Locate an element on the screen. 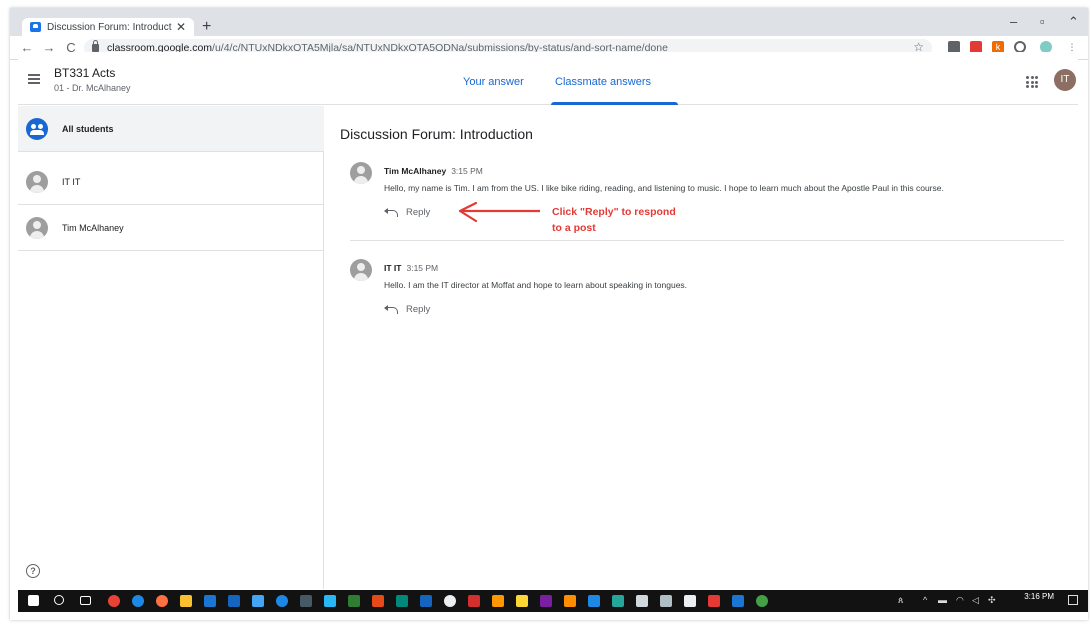  excel-icon is located at coordinates (354, 601).